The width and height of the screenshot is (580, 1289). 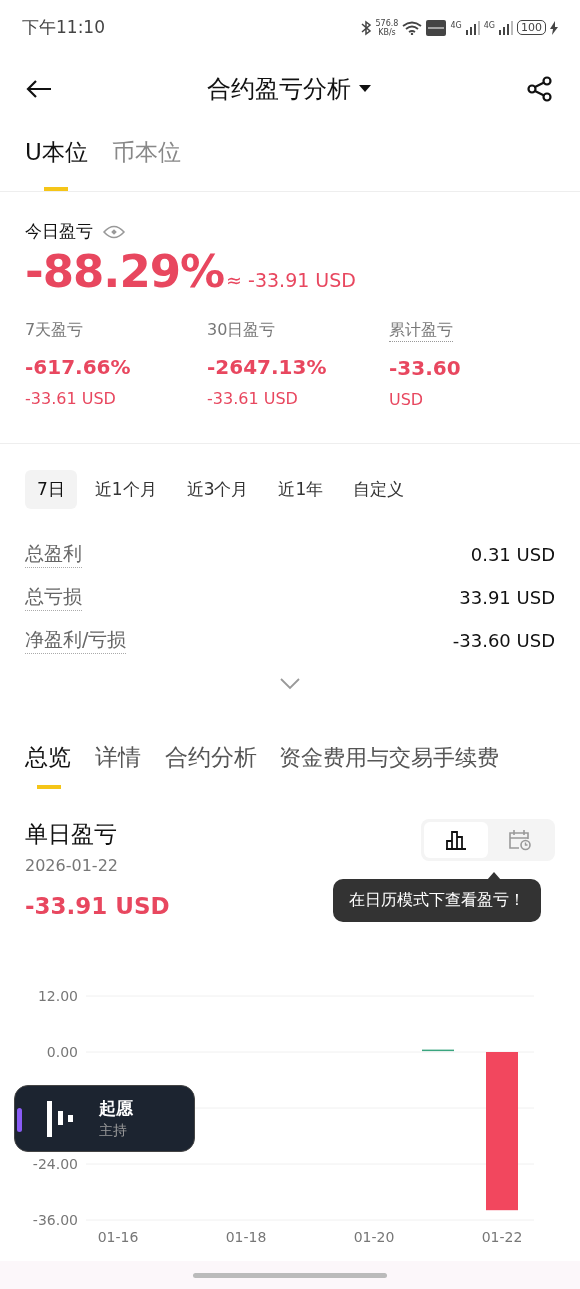 I want to click on daily-pnl-amount: -33.91 USD, so click(x=97, y=906).